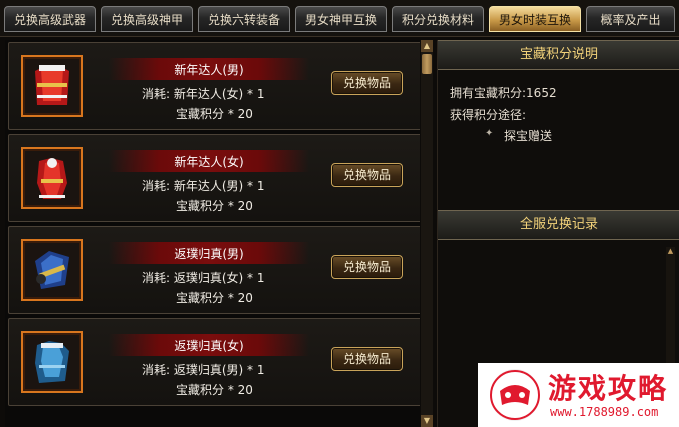 The height and width of the screenshot is (427, 679). Describe the element at coordinates (244, 19) in the screenshot. I see `tab-sixth-gear: 兑换六转装备` at that location.